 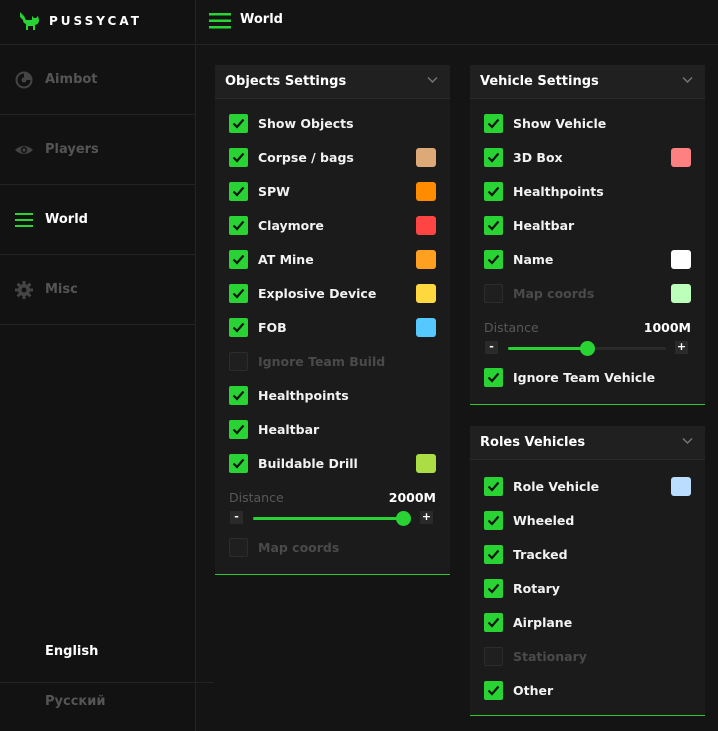 What do you see at coordinates (238, 293) in the screenshot?
I see `checkbox-explosive-device` at bounding box center [238, 293].